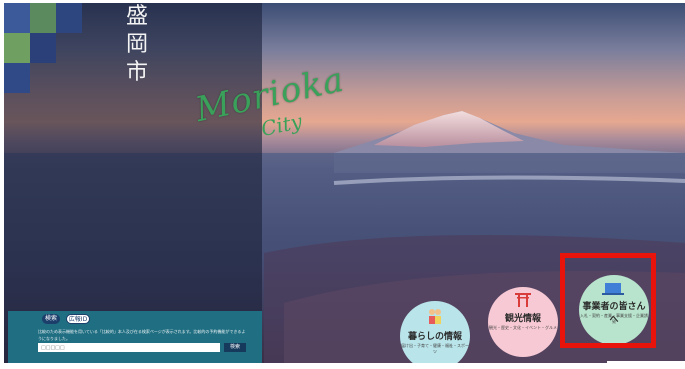 The image size is (685, 369). What do you see at coordinates (434, 337) in the screenshot?
I see `living-info-title: 暮らしの情報` at bounding box center [434, 337].